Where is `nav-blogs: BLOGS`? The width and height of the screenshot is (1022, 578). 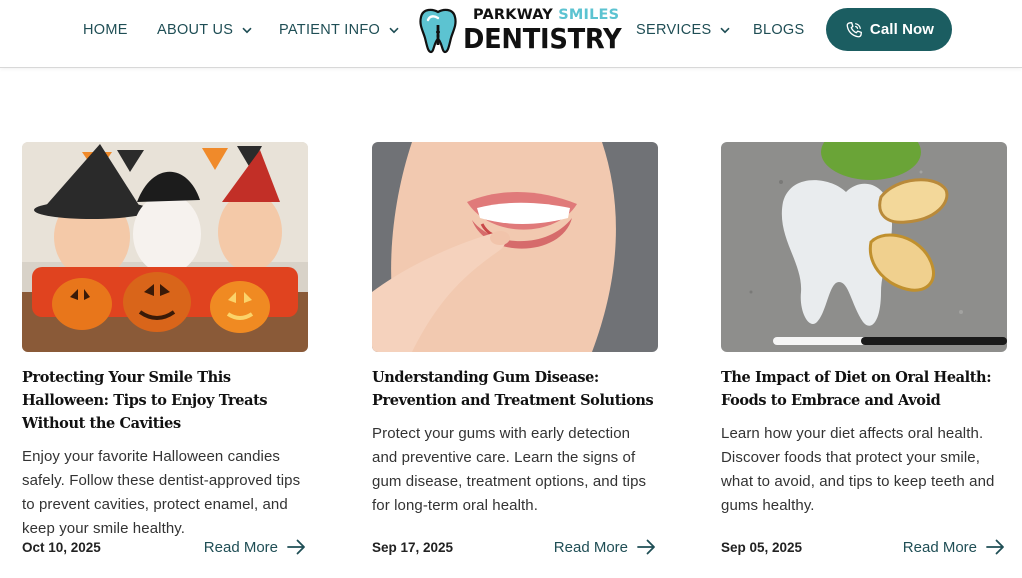
nav-blogs: BLOGS is located at coordinates (778, 30).